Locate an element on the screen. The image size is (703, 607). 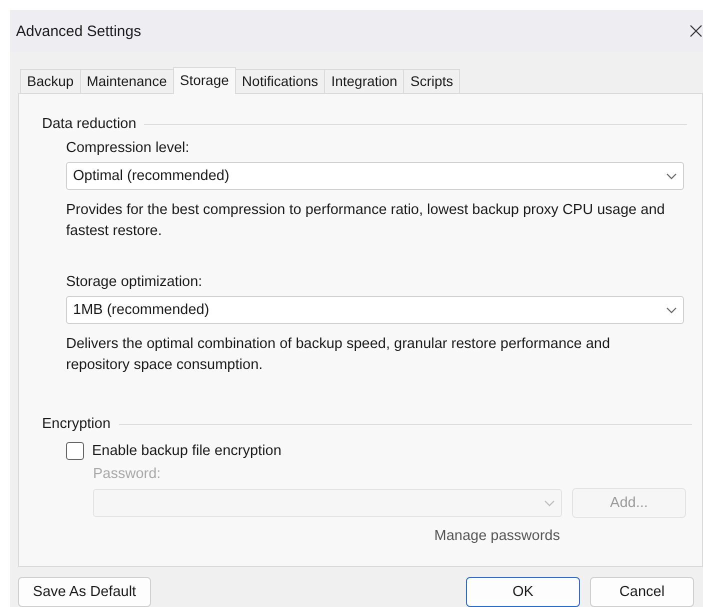
ok-button: OK is located at coordinates (523, 592).